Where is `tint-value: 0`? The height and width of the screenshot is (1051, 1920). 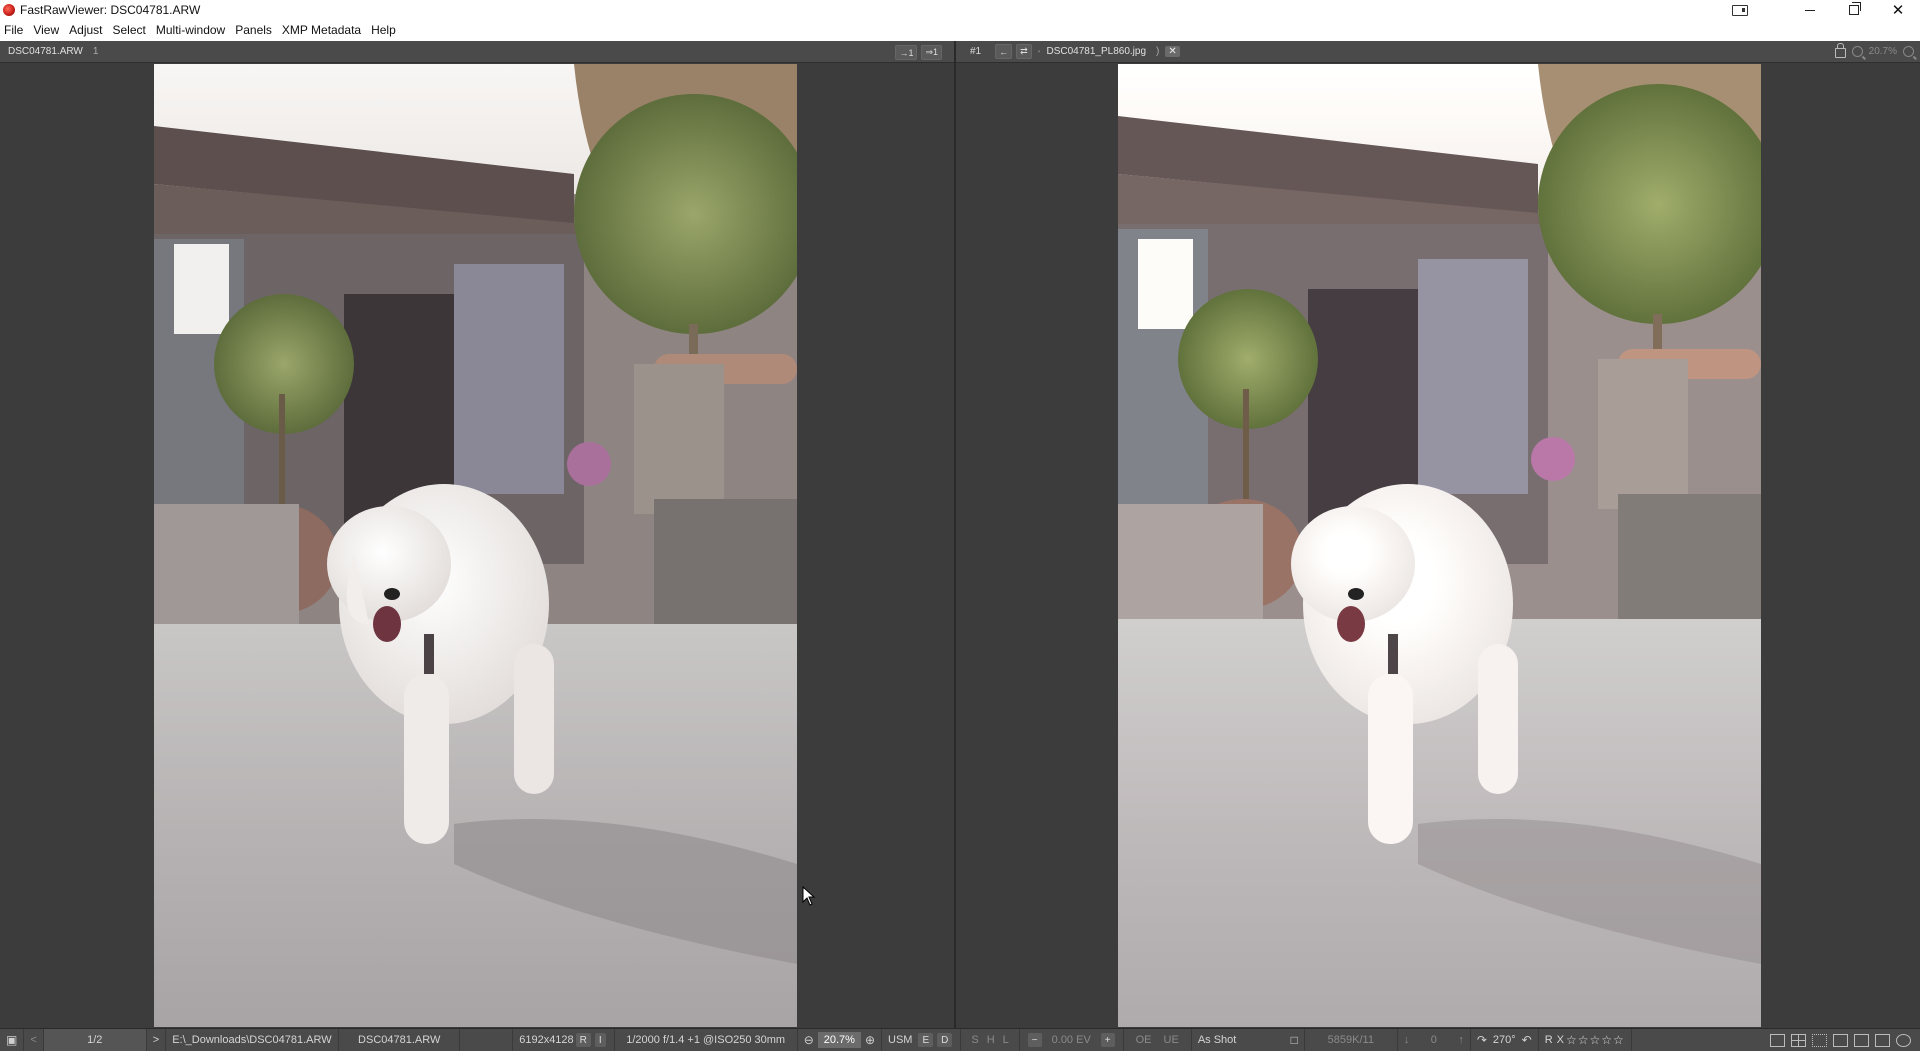
tint-value: 0 is located at coordinates (1433, 1040).